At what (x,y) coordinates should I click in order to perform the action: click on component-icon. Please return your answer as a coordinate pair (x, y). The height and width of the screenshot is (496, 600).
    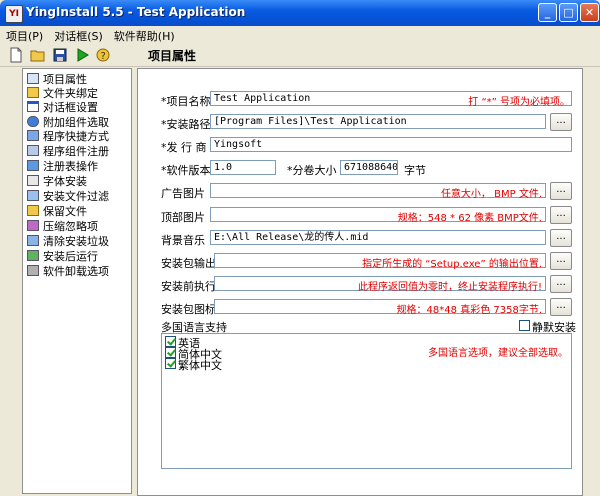
    Looking at the image, I should click on (33, 121).